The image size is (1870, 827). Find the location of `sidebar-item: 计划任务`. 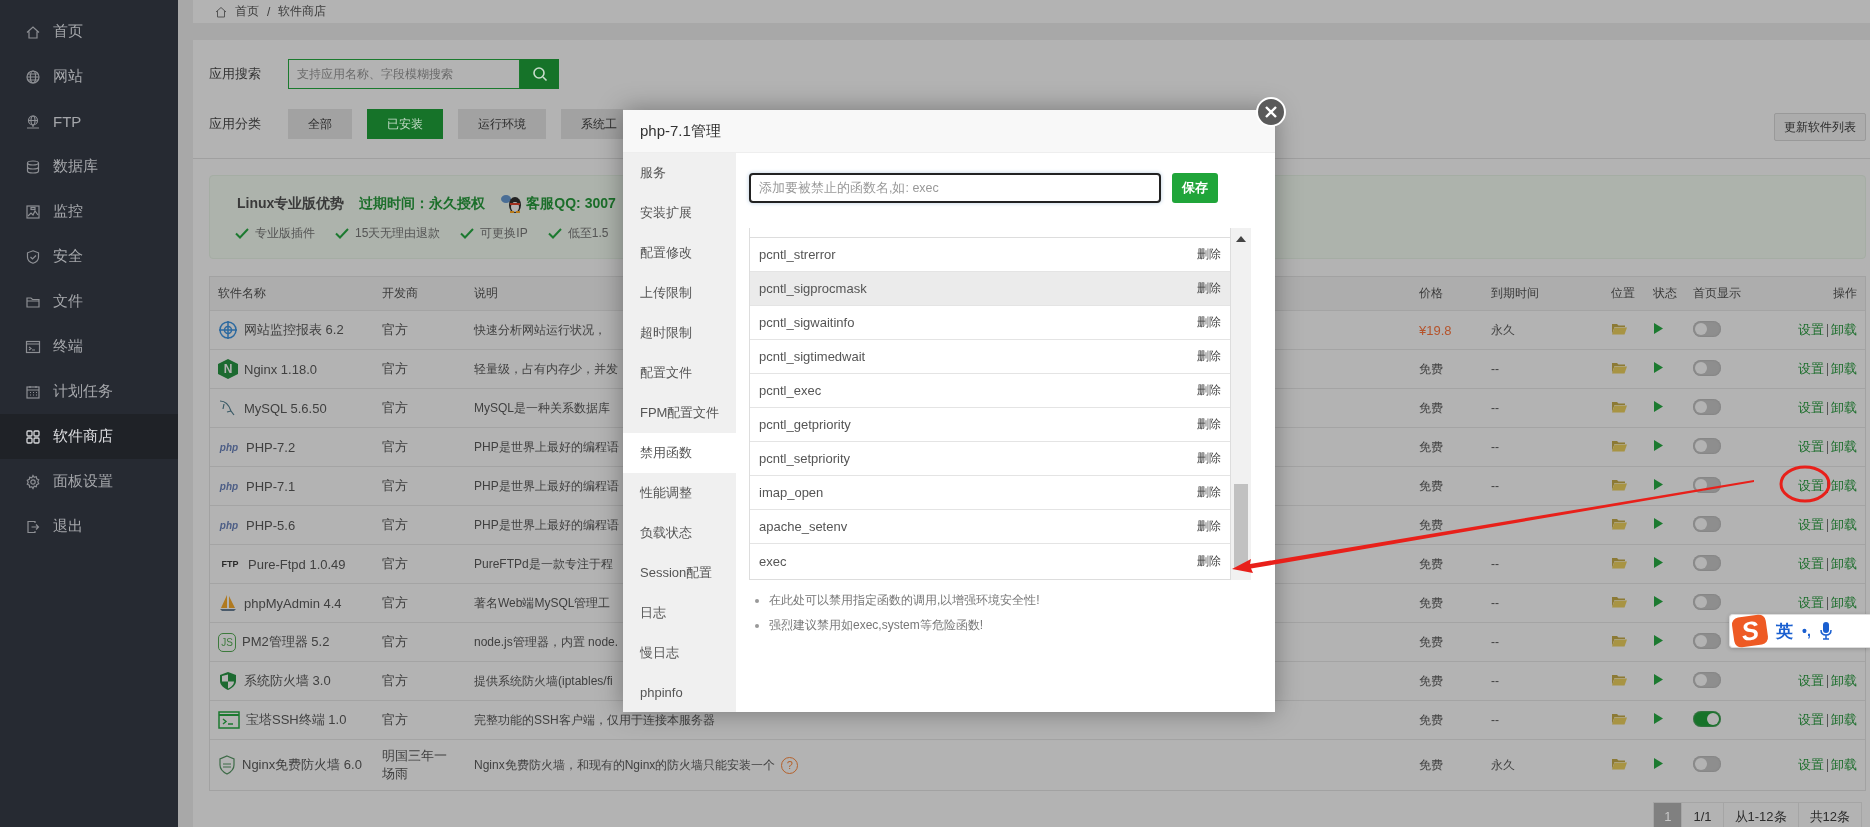

sidebar-item: 计划任务 is located at coordinates (89, 391).